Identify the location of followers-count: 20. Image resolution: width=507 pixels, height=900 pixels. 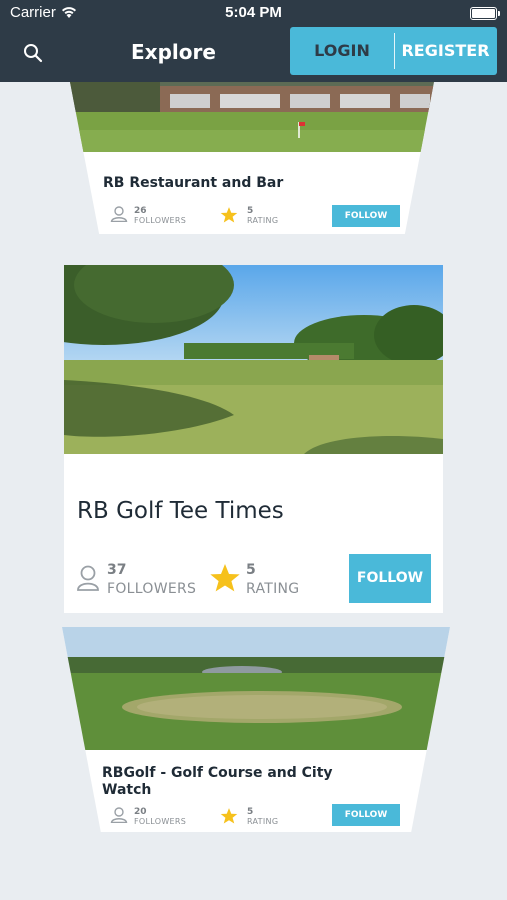
(140, 812).